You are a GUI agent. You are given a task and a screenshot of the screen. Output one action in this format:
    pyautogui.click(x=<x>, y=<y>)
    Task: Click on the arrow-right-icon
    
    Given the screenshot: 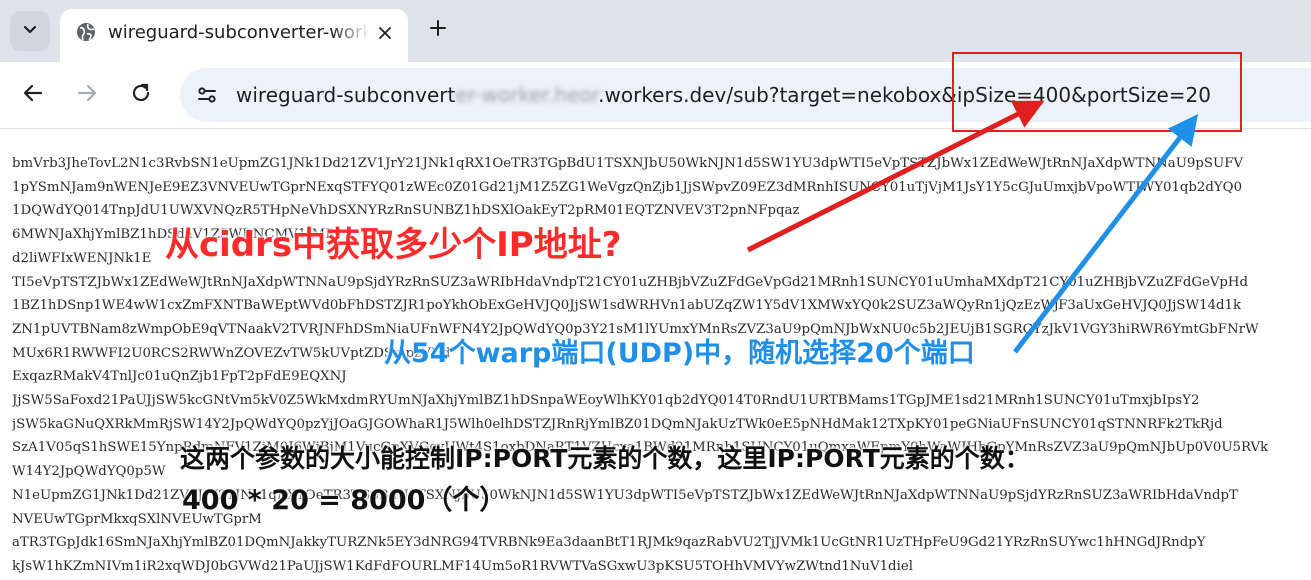 What is the action you would take?
    pyautogui.click(x=87, y=95)
    